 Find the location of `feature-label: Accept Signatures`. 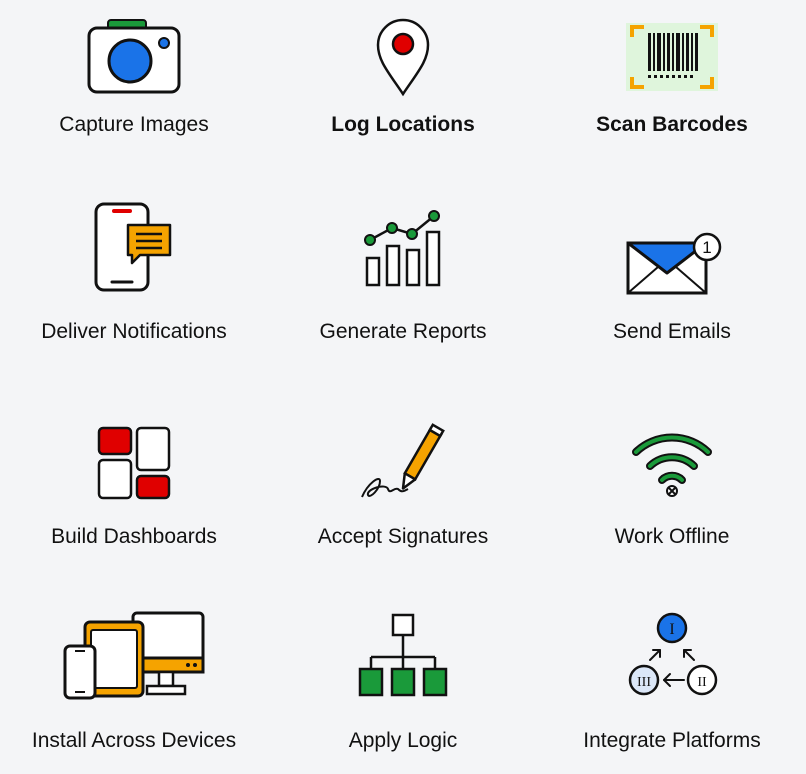

feature-label: Accept Signatures is located at coordinates (403, 536).